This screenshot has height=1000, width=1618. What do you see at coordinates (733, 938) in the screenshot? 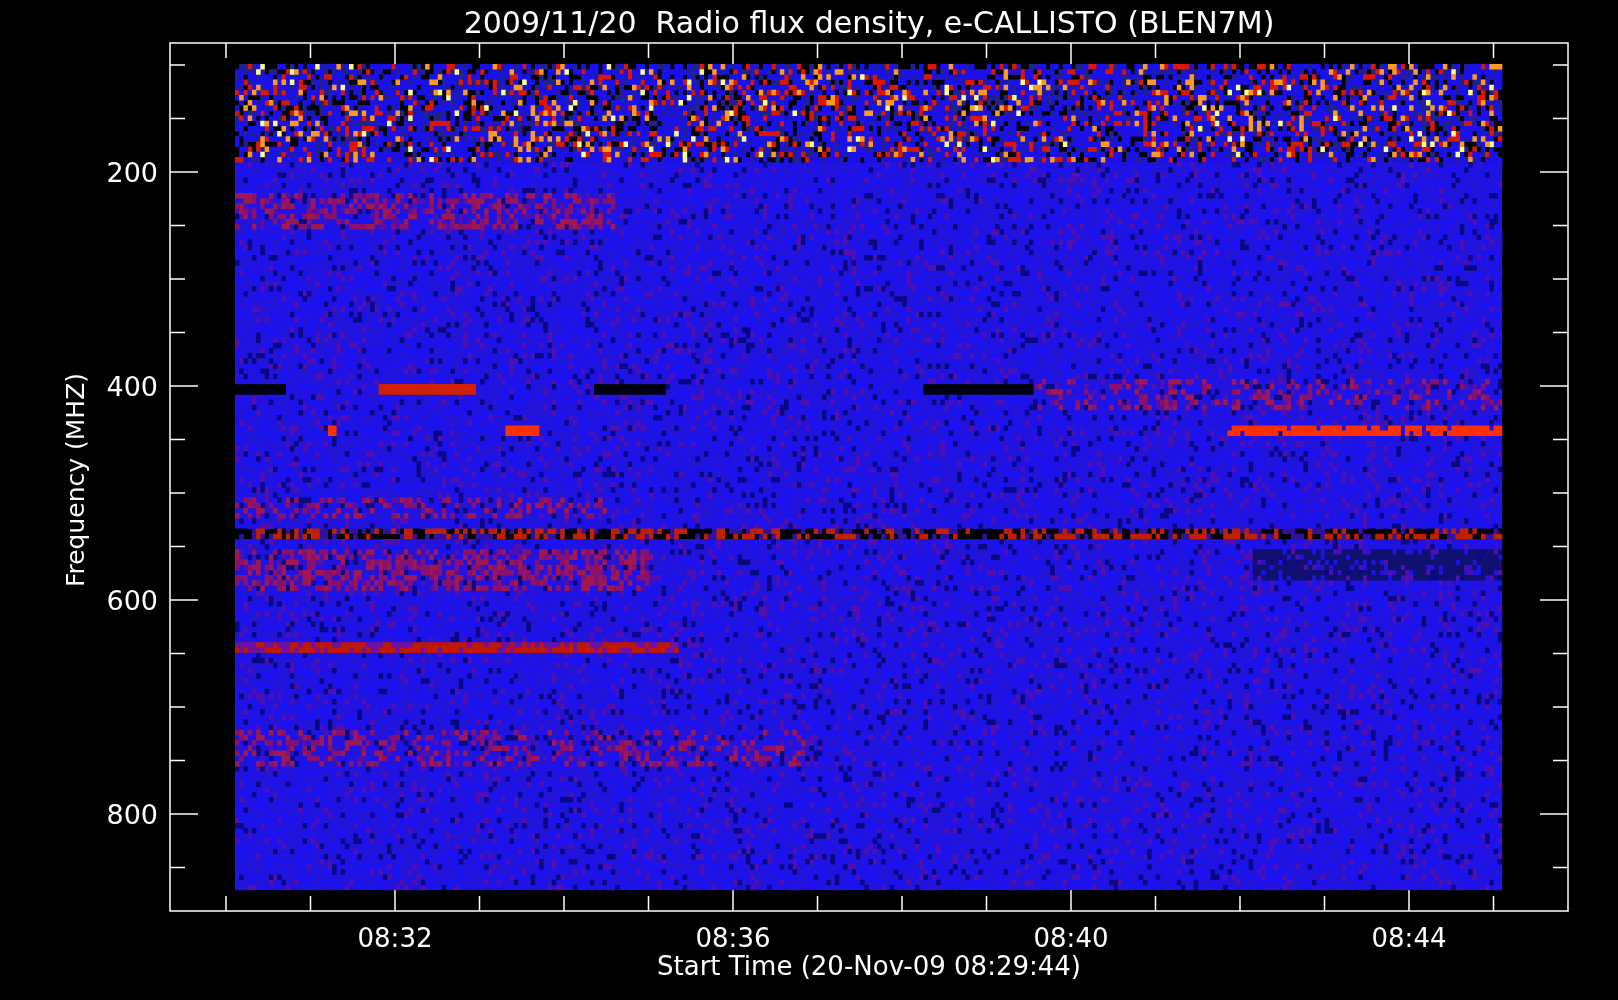
I see `x-tick-label: 08:36` at bounding box center [733, 938].